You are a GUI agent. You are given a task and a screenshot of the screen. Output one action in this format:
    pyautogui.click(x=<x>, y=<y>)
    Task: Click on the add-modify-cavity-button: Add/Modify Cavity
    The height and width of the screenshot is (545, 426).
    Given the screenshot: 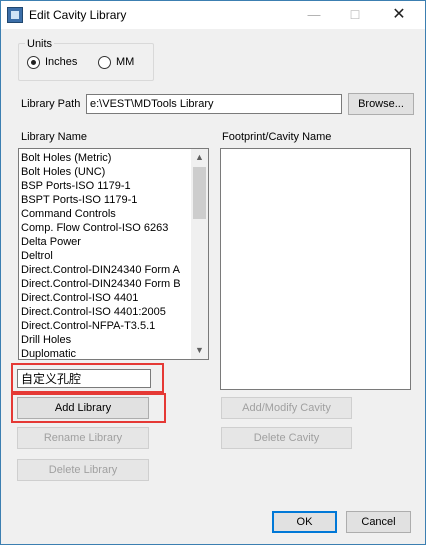 What is the action you would take?
    pyautogui.click(x=286, y=408)
    